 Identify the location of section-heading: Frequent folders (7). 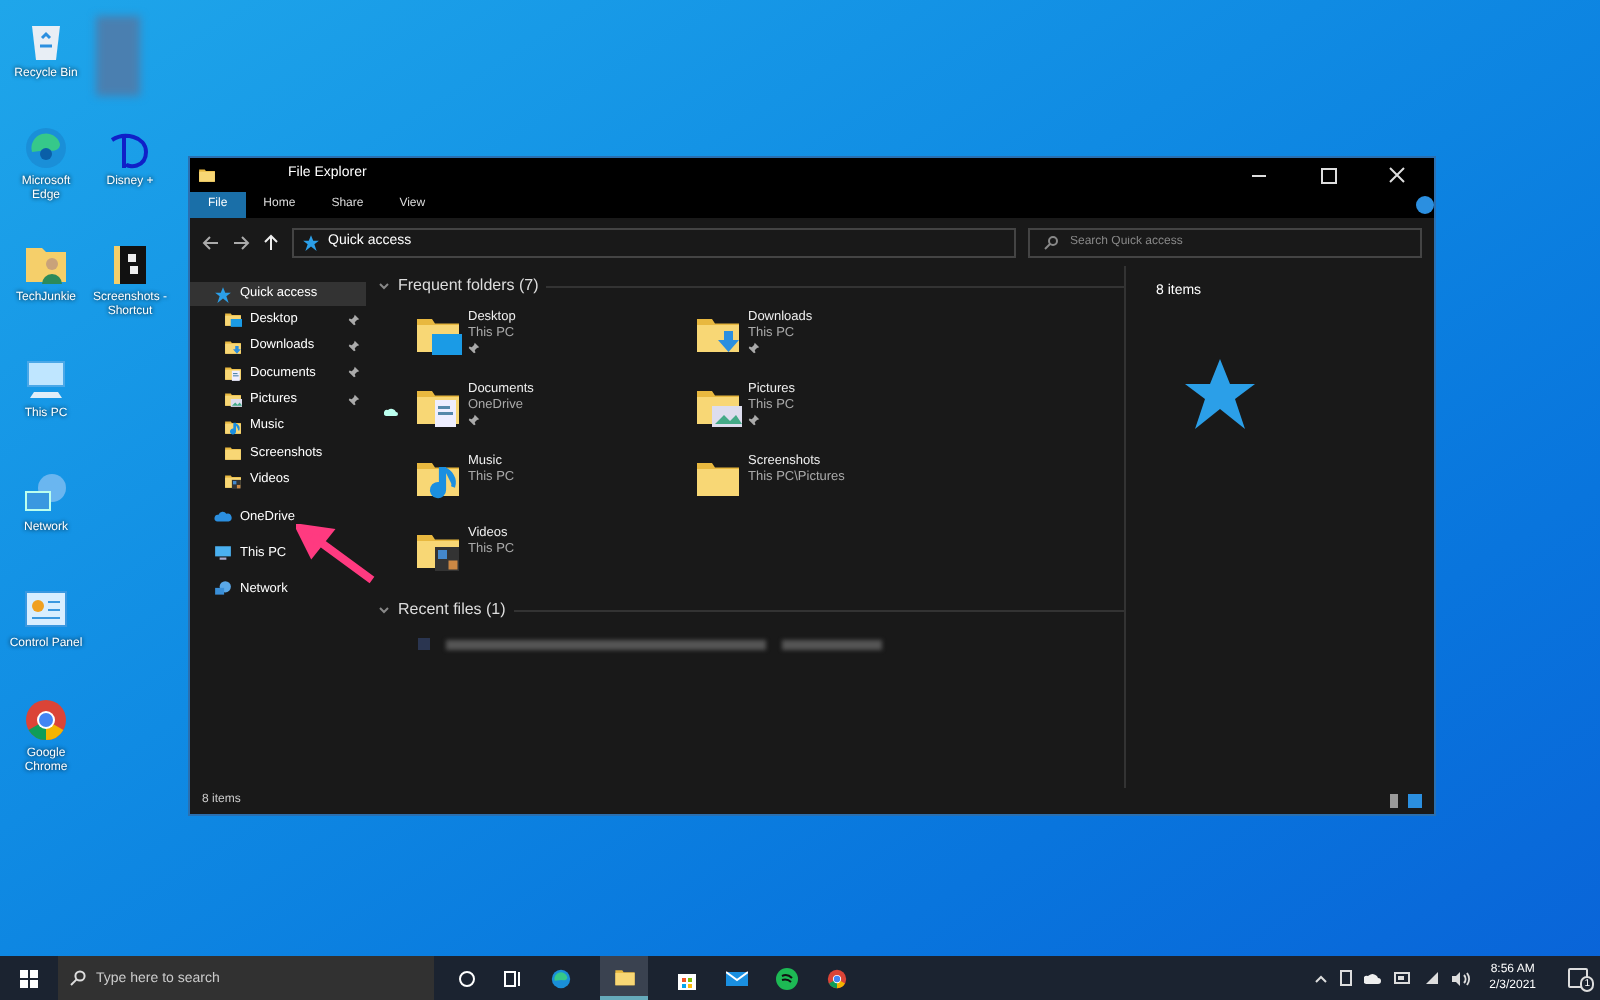
(468, 286).